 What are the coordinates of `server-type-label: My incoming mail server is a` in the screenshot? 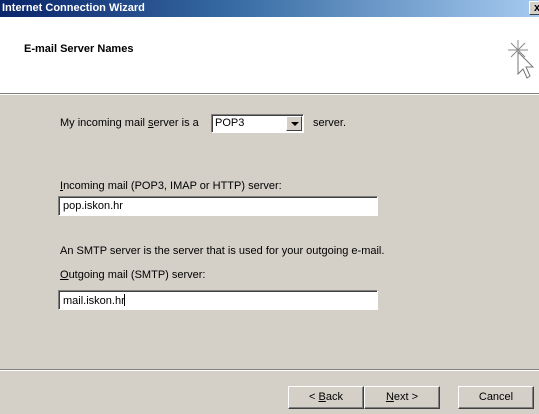 It's located at (129, 123).